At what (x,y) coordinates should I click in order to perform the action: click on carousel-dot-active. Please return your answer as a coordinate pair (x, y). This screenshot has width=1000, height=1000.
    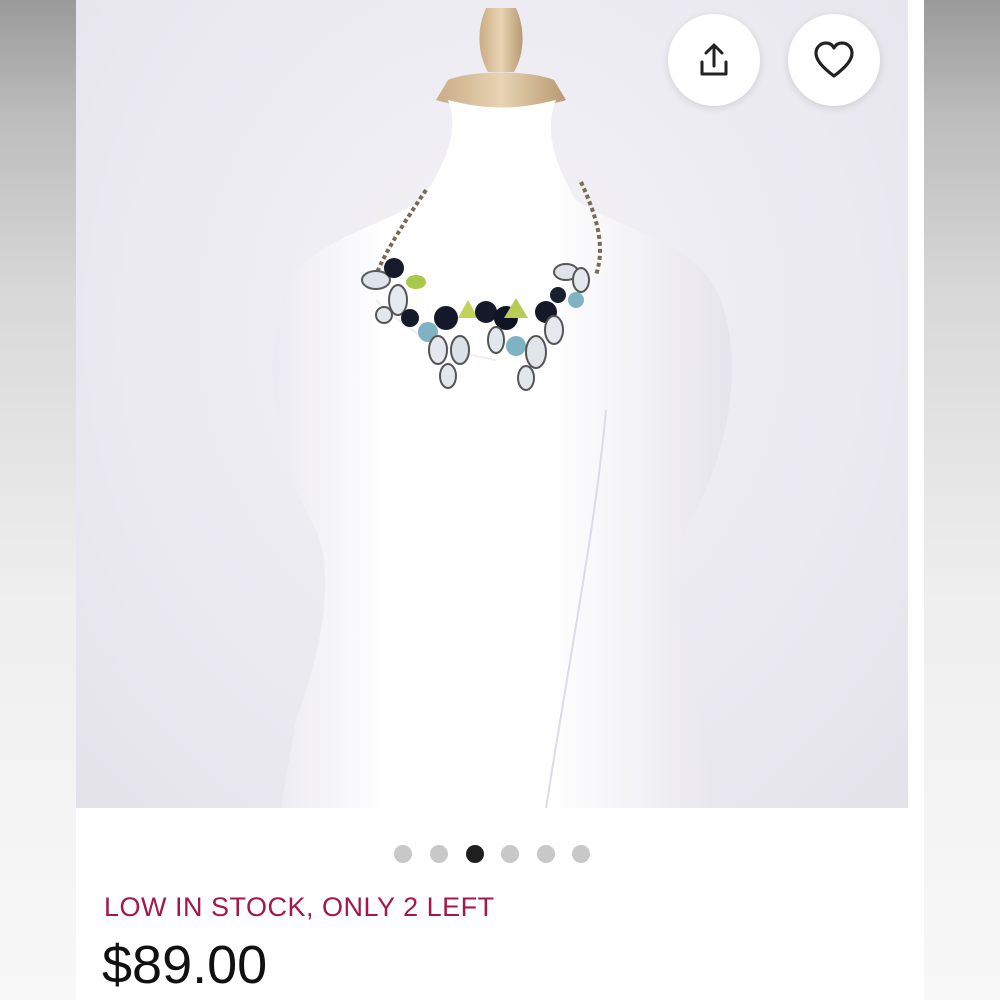
    Looking at the image, I should click on (475, 854).